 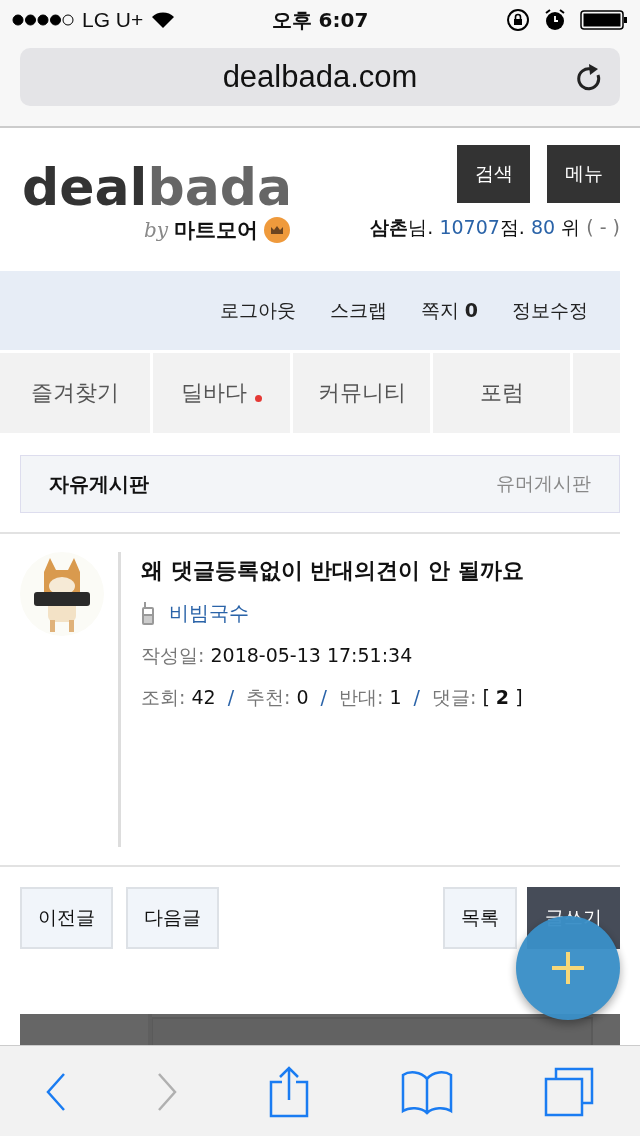 What do you see at coordinates (172, 918) in the screenshot?
I see `nav-button: 다음글` at bounding box center [172, 918].